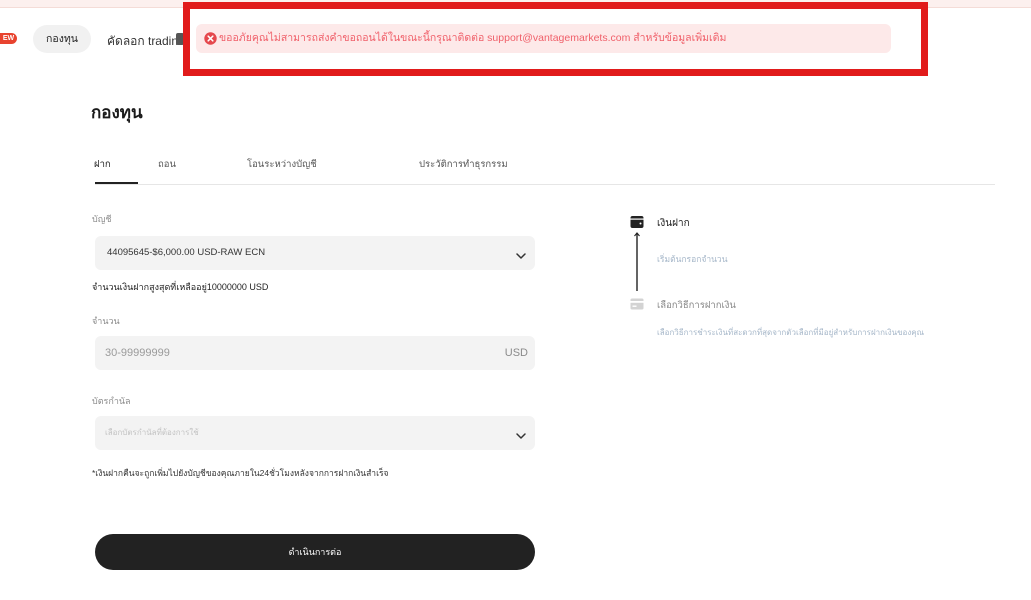  Describe the element at coordinates (315, 353) in the screenshot. I see `amount-input: 30-99999999 USD` at that location.